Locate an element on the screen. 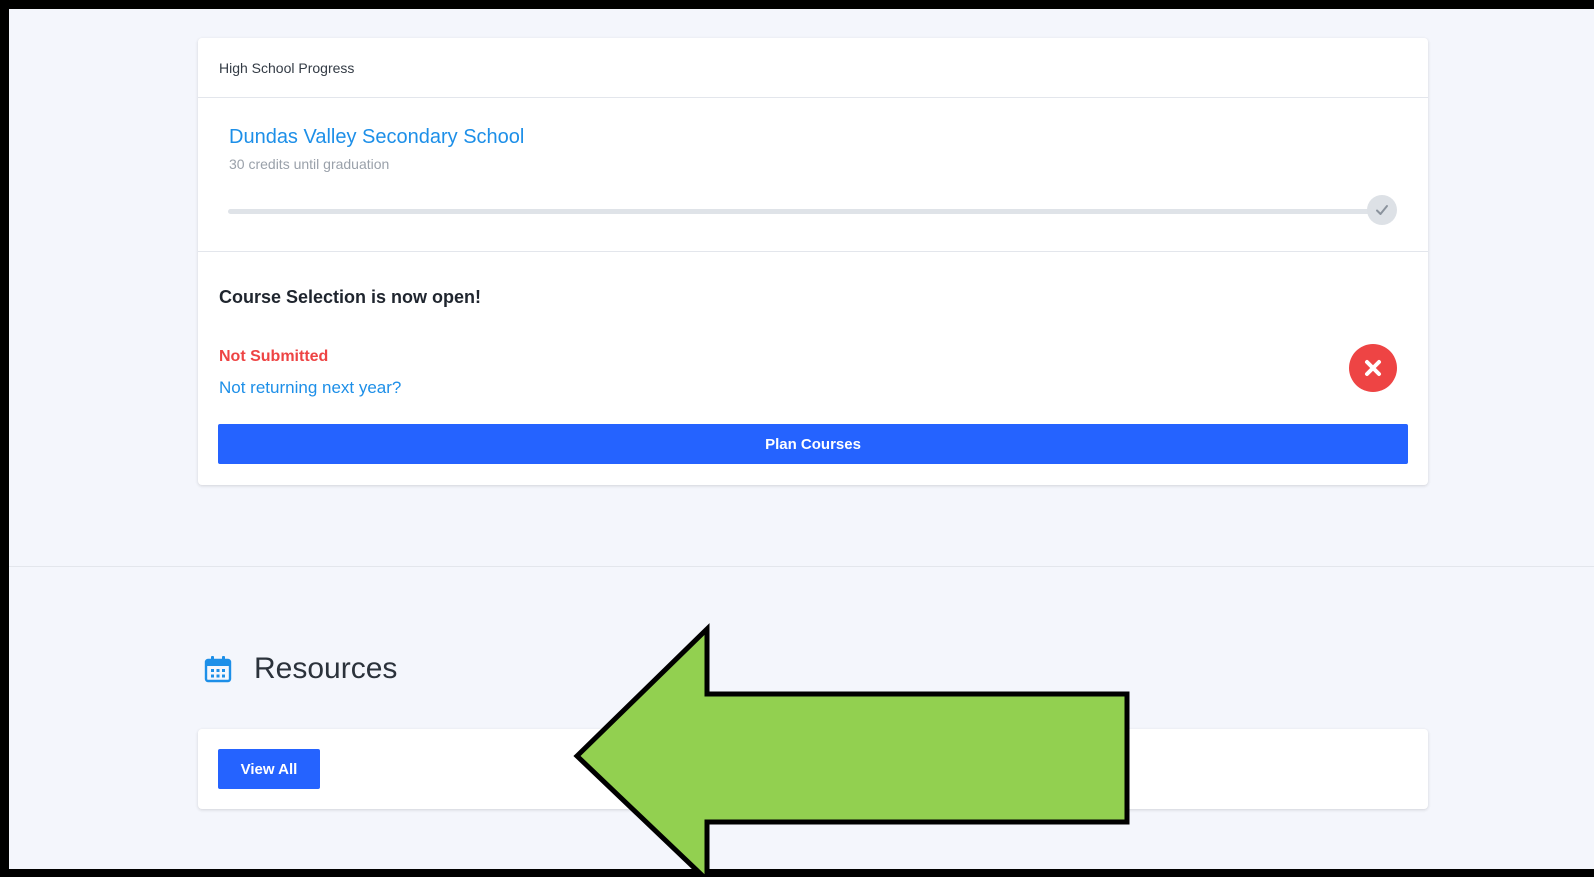 The width and height of the screenshot is (1594, 877). graduation-checkmark-icon is located at coordinates (1382, 210).